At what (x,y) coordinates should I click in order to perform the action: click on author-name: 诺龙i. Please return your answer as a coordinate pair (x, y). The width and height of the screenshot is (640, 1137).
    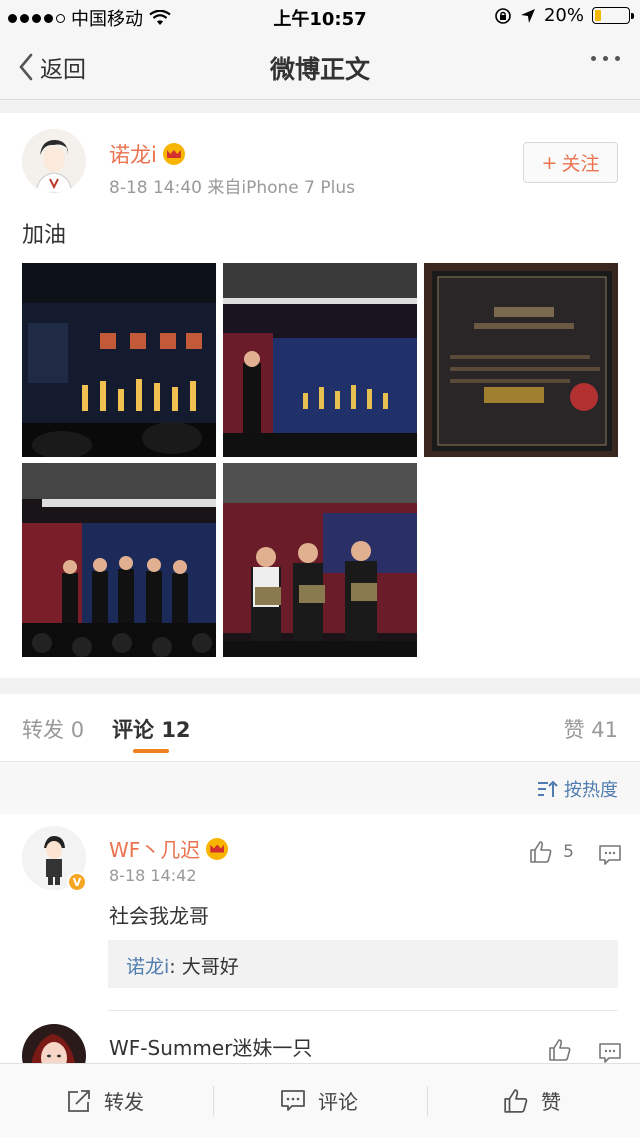
    Looking at the image, I should click on (147, 154).